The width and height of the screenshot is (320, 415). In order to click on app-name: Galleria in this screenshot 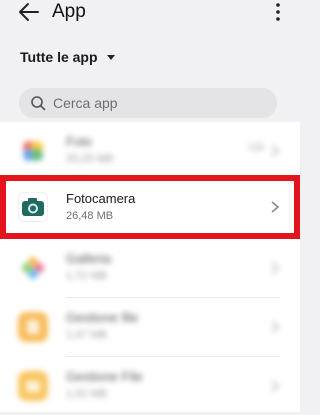, I will do `click(88, 258)`.